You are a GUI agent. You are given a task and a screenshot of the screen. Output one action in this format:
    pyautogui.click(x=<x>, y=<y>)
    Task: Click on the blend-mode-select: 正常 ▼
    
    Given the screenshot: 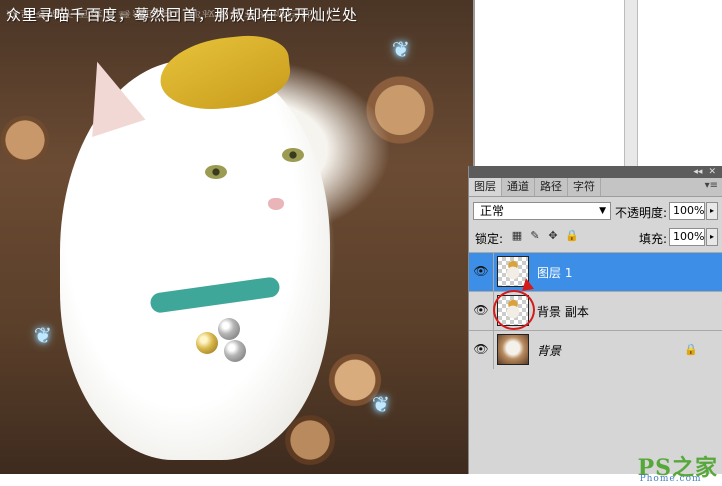 What is the action you would take?
    pyautogui.click(x=542, y=211)
    